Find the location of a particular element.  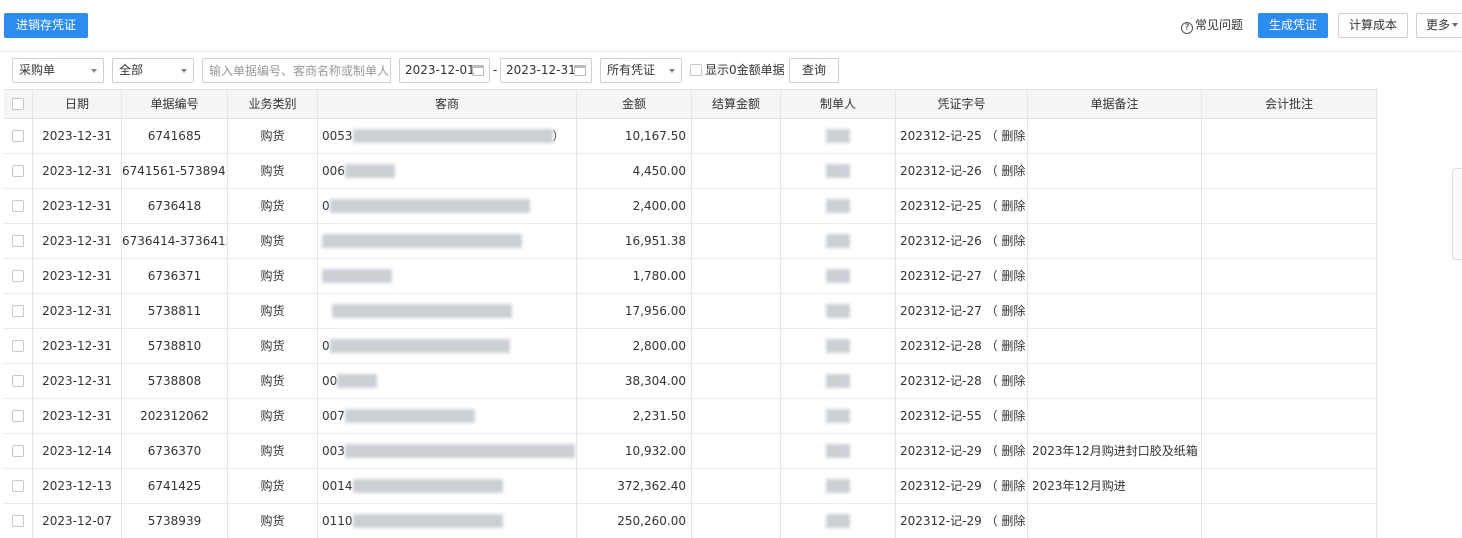

search-input is located at coordinates (296, 70).